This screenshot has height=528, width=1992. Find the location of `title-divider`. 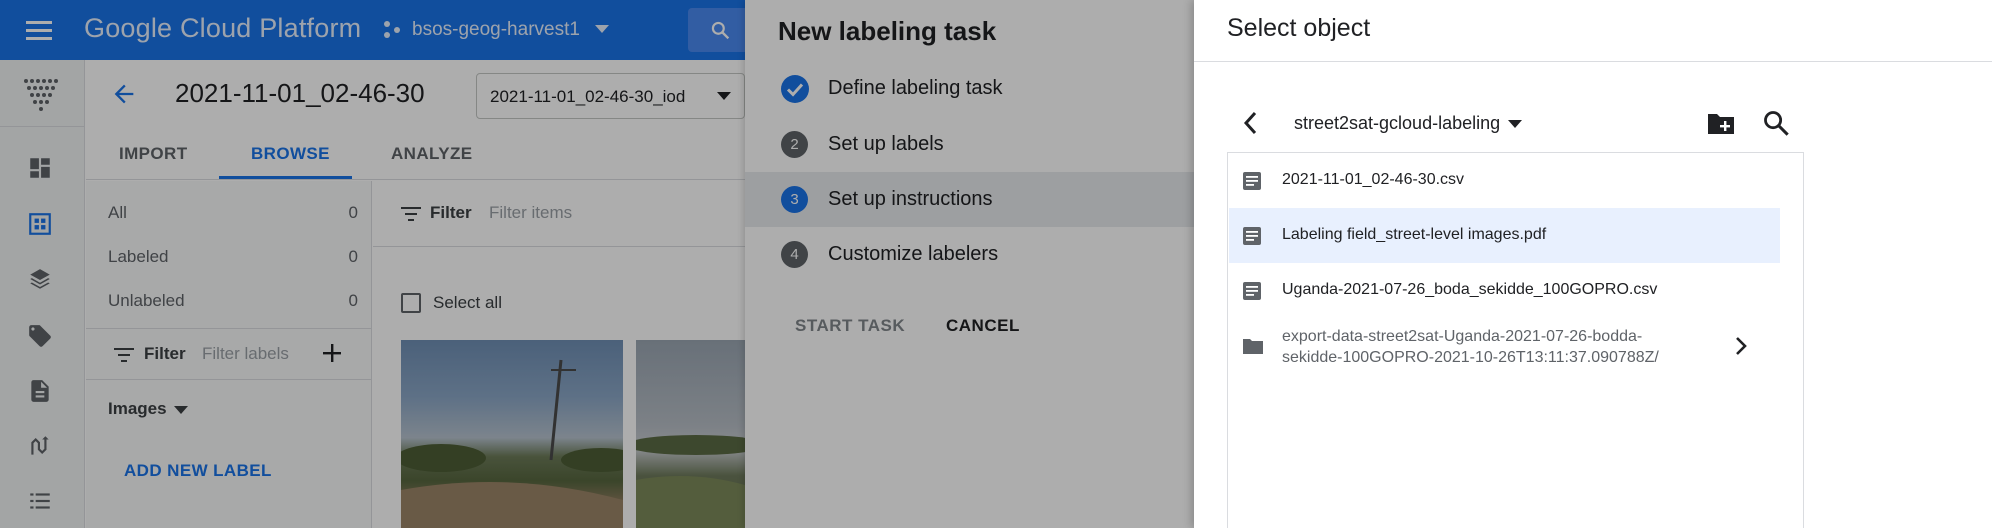

title-divider is located at coordinates (1593, 61).